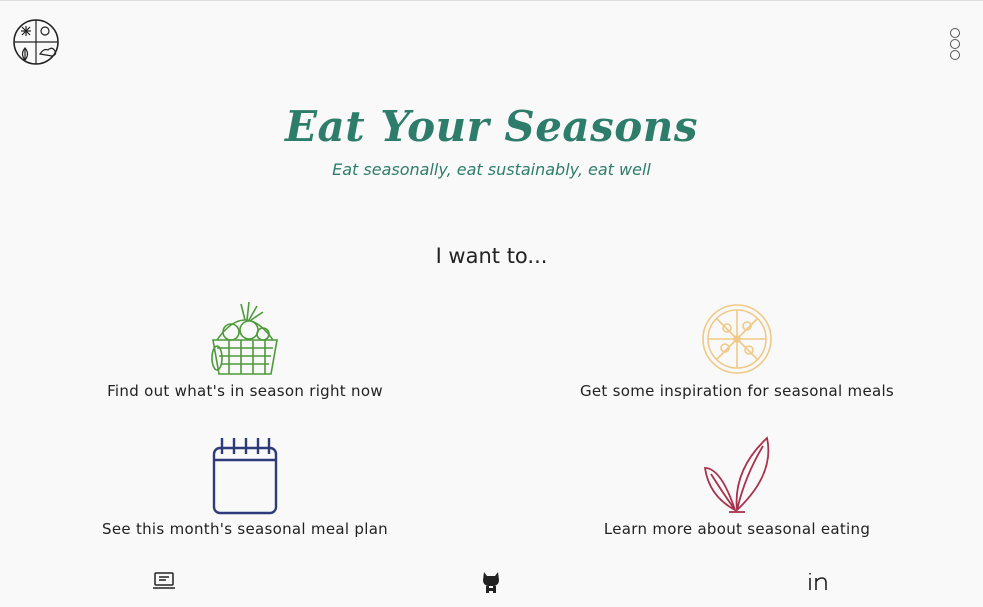 The height and width of the screenshot is (607, 983). What do you see at coordinates (491, 126) in the screenshot?
I see `site-title: Eat Your Seasons` at bounding box center [491, 126].